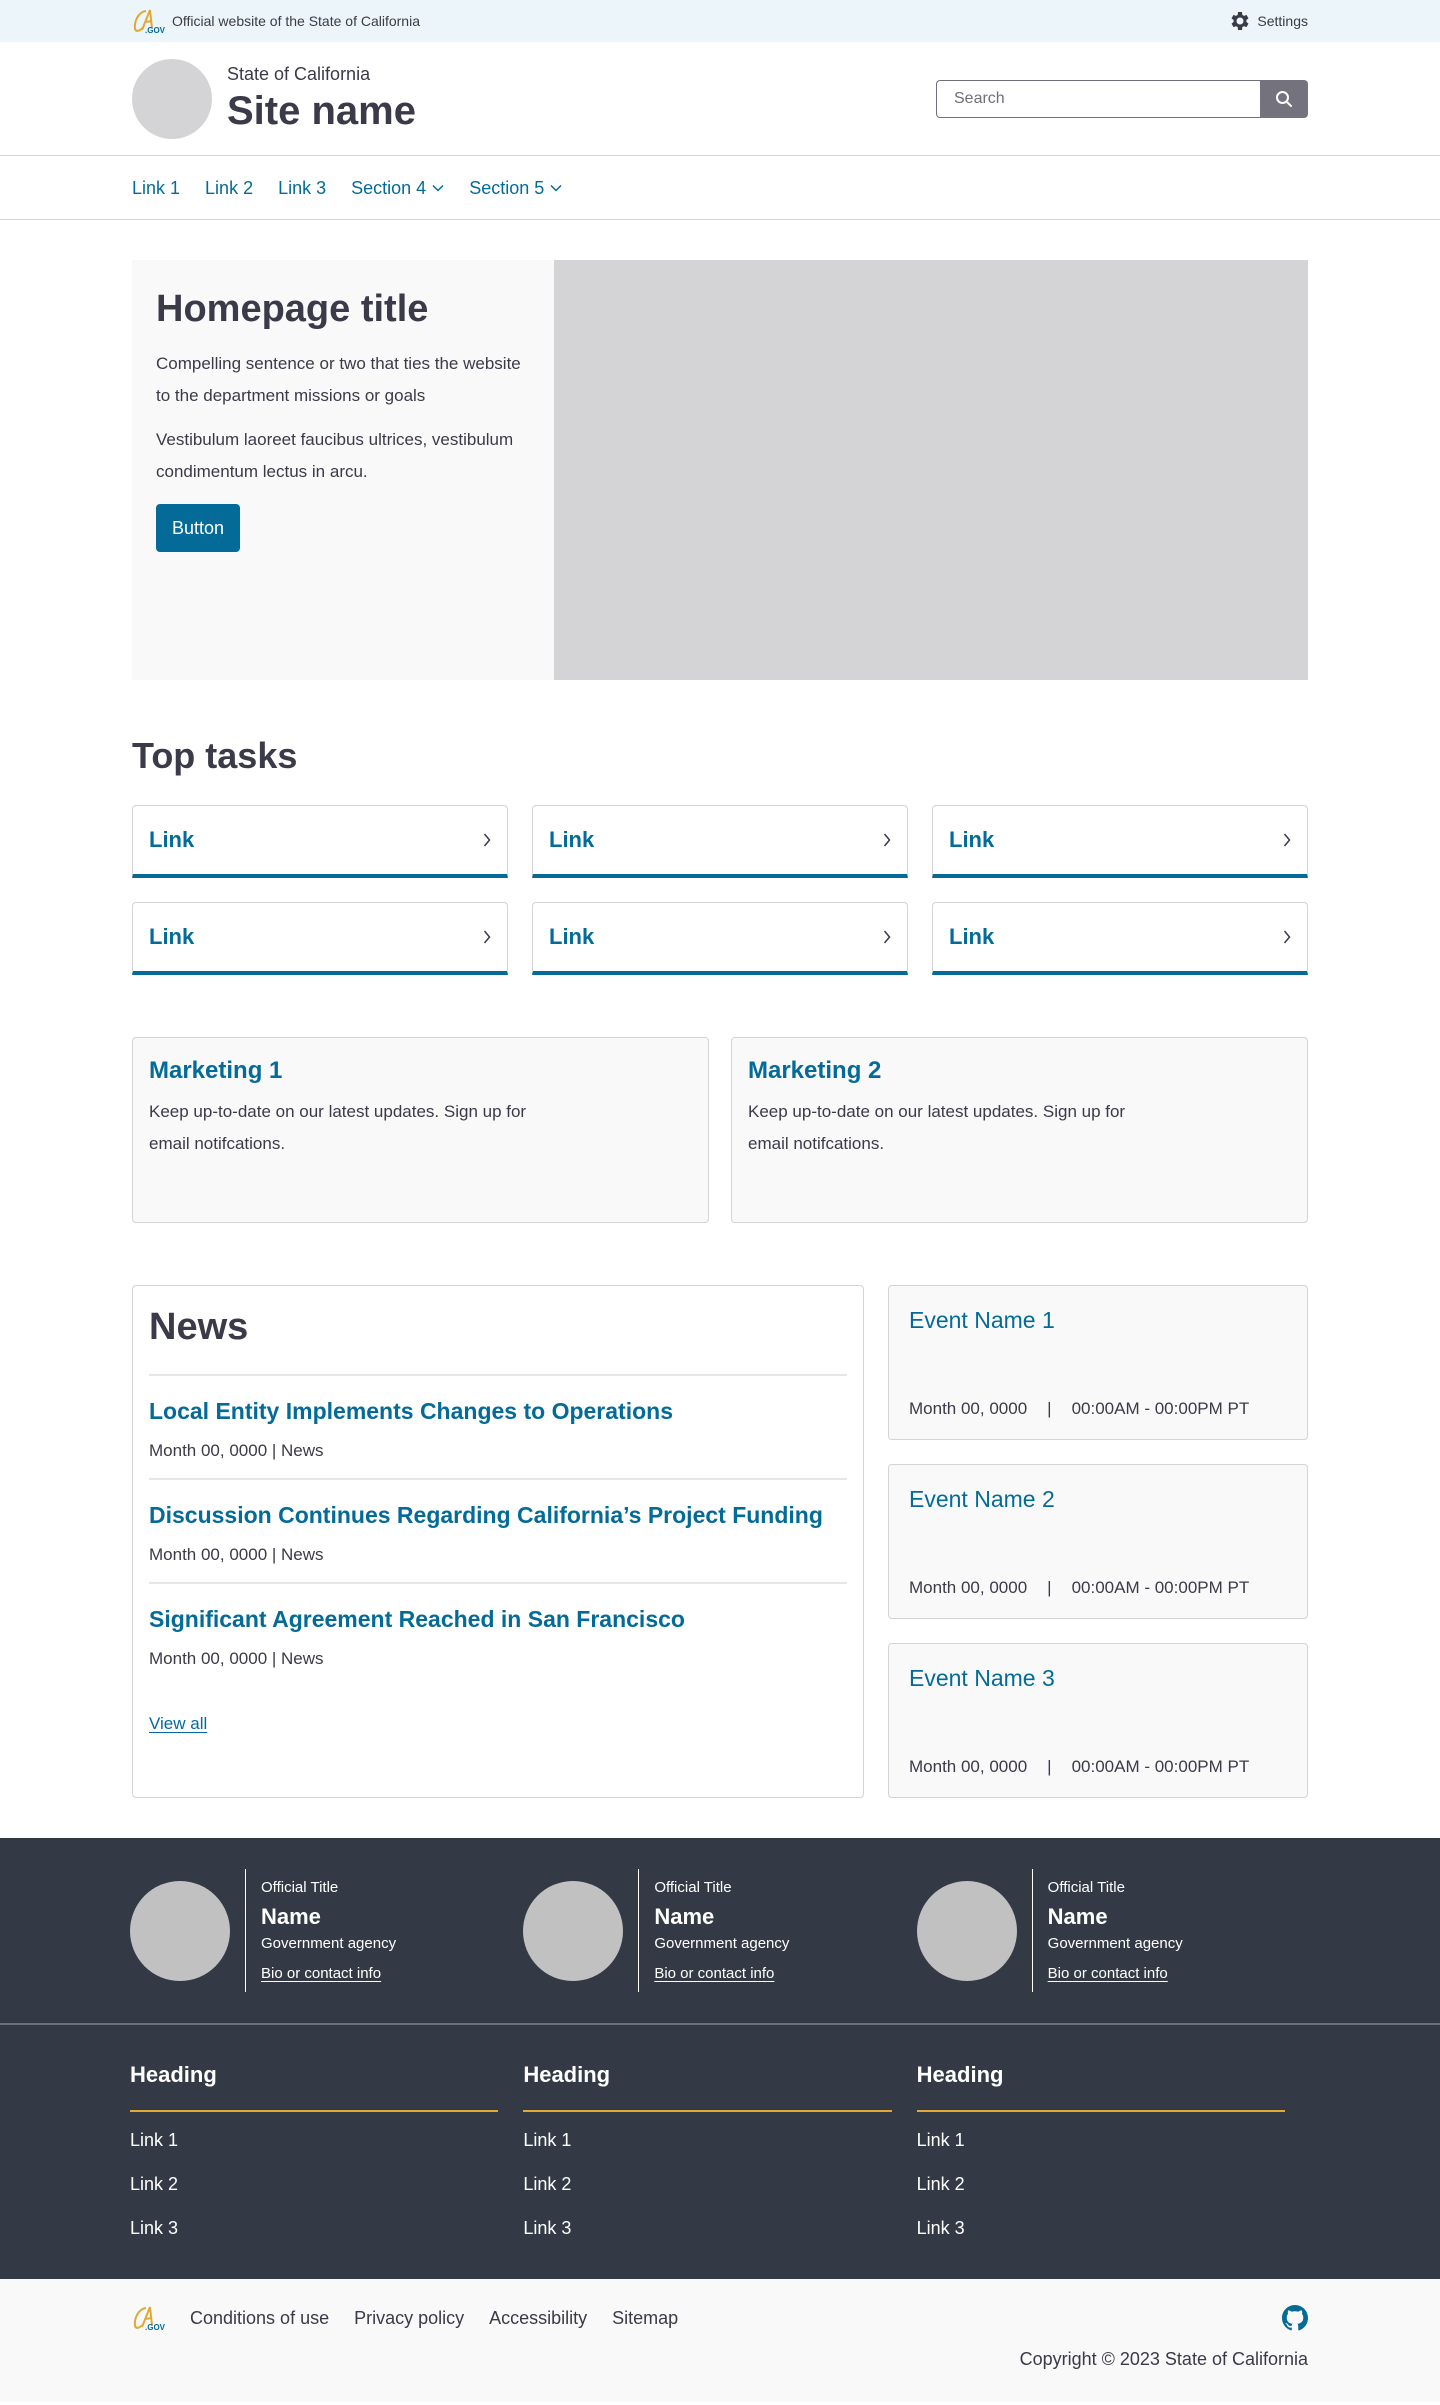 Image resolution: width=1440 pixels, height=2405 pixels. I want to click on nav-item-section-4: Section 4, so click(397, 188).